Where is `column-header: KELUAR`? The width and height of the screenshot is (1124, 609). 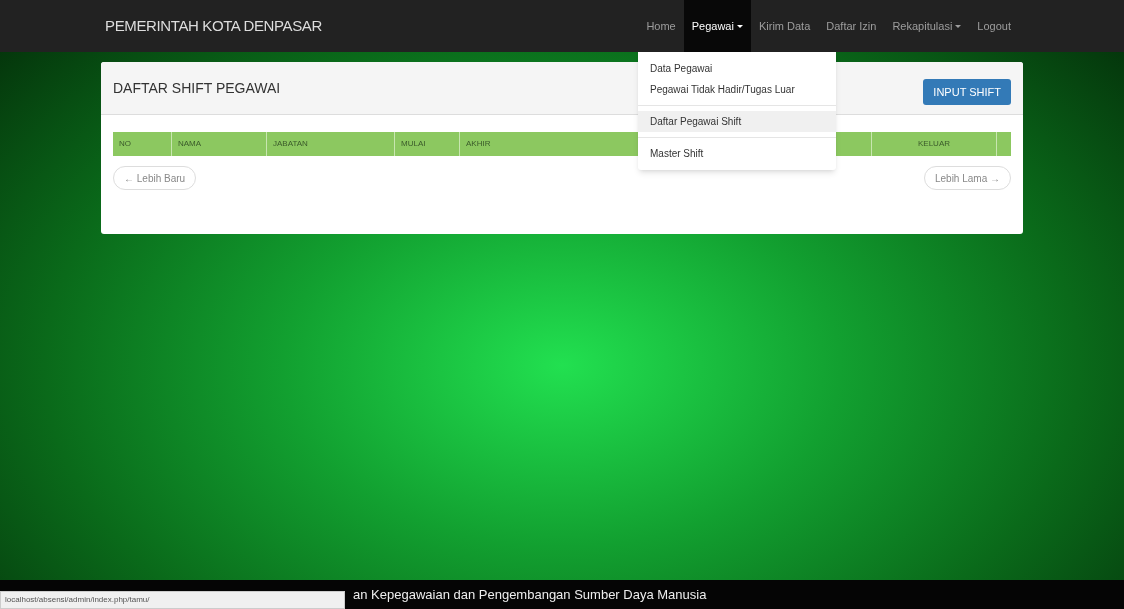 column-header: KELUAR is located at coordinates (934, 144).